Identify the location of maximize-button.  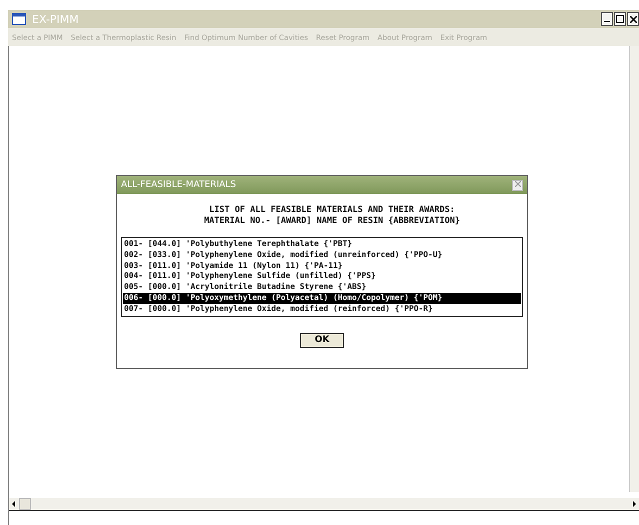
(620, 19).